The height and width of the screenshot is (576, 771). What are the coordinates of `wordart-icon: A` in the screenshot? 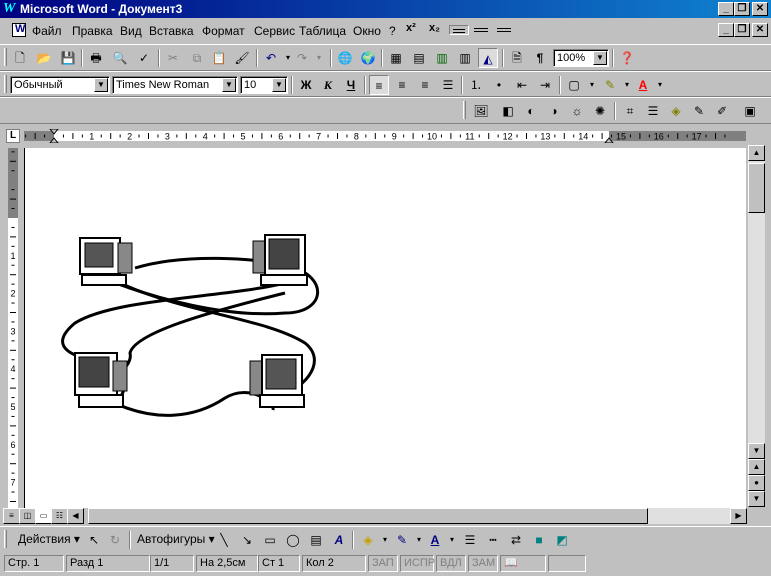 It's located at (339, 540).